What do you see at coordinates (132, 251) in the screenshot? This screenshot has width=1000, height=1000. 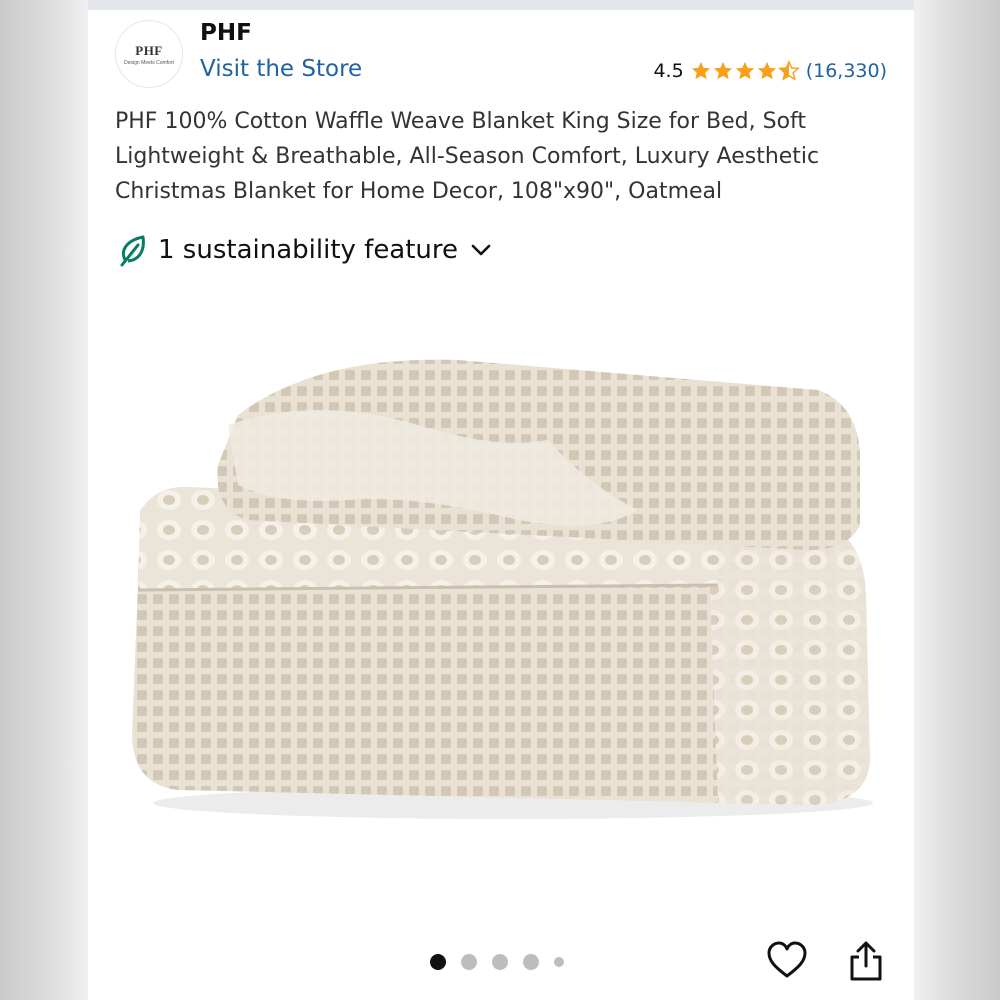 I see `leaf-icon` at bounding box center [132, 251].